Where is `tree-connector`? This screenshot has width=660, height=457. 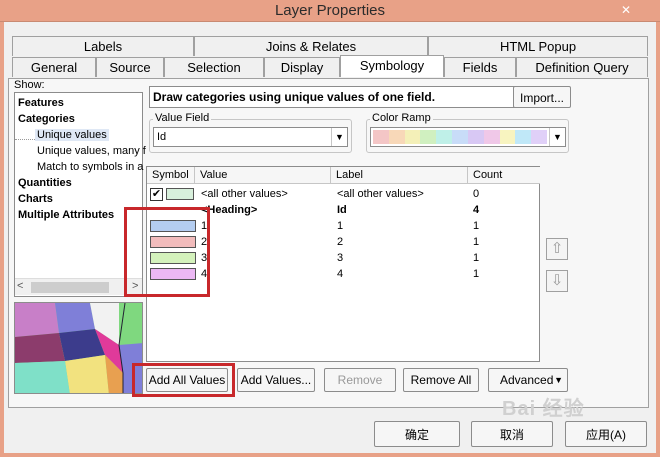
tree-connector is located at coordinates (25, 139).